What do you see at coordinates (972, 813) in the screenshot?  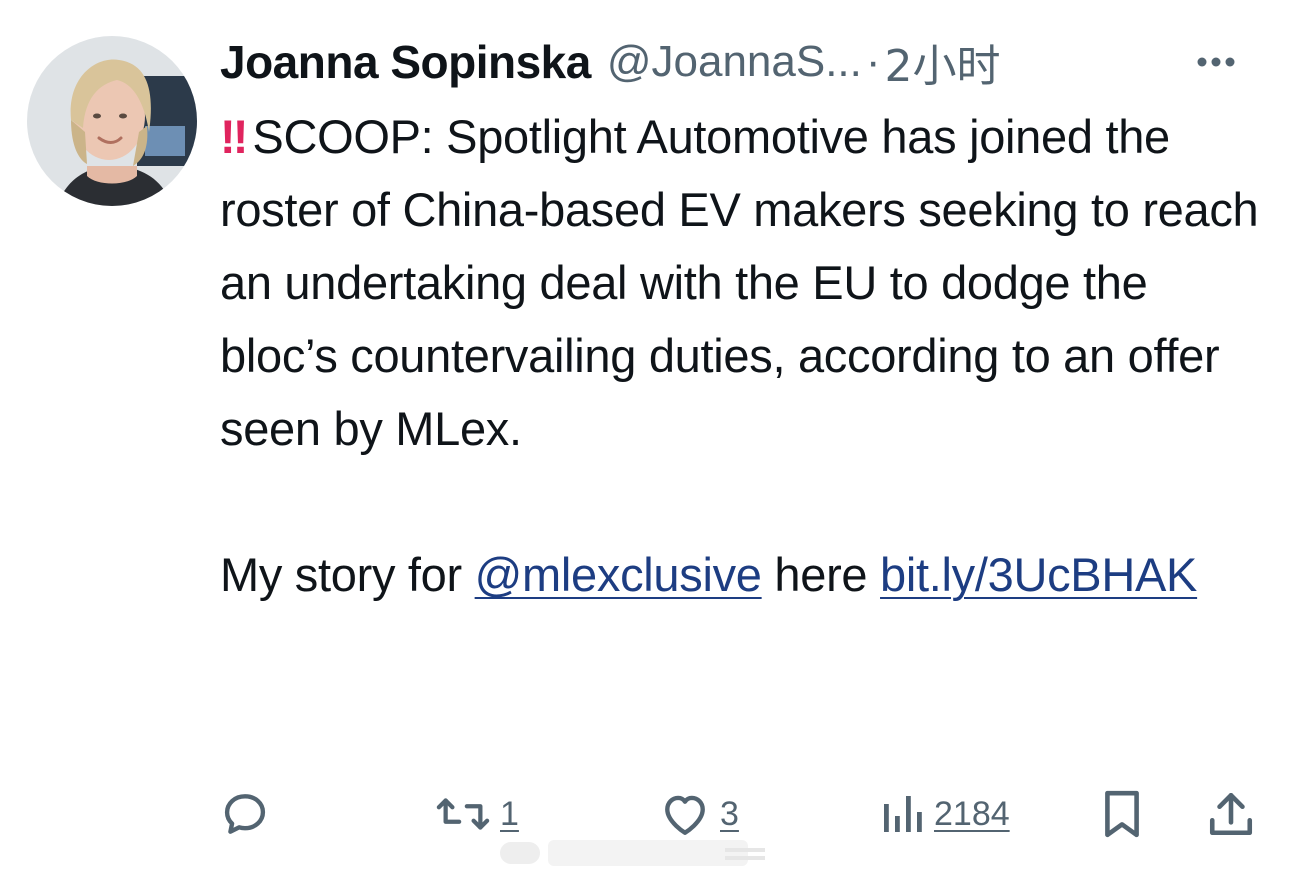 I see `views-count: 2184` at bounding box center [972, 813].